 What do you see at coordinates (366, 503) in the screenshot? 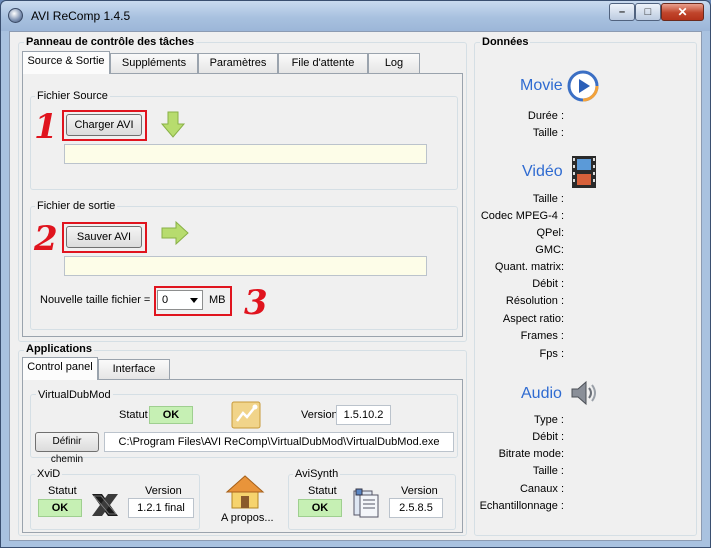
I see `avisynth-icon` at bounding box center [366, 503].